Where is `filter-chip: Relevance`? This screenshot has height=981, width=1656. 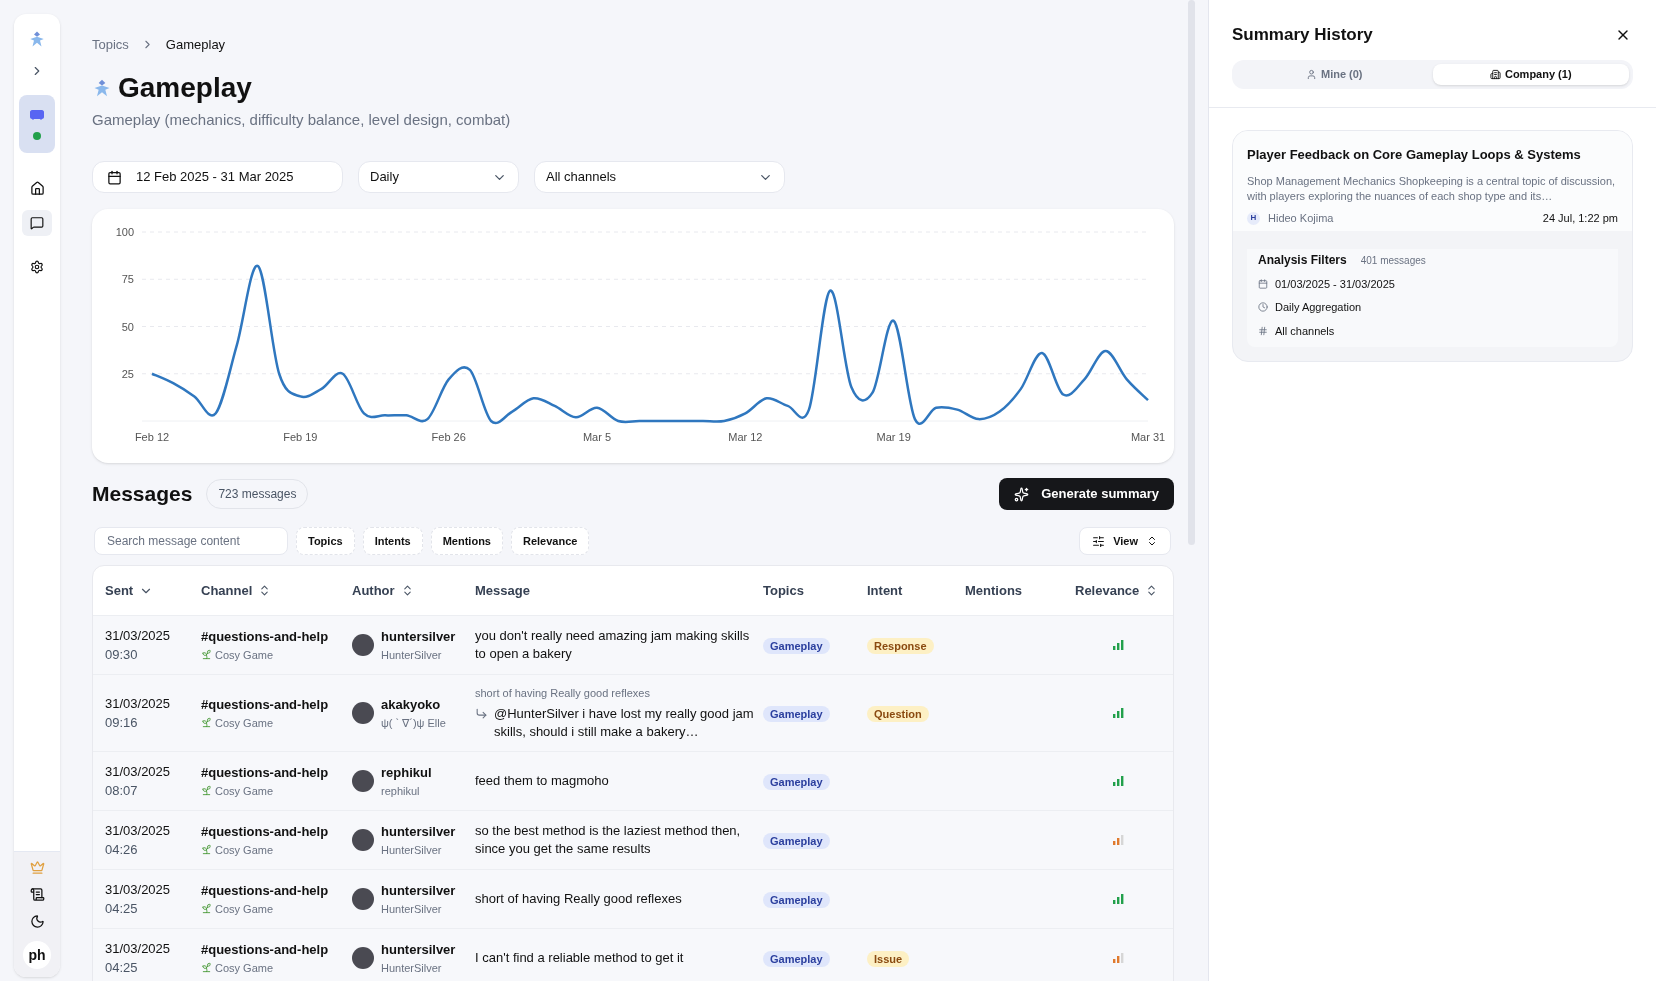
filter-chip: Relevance is located at coordinates (550, 541).